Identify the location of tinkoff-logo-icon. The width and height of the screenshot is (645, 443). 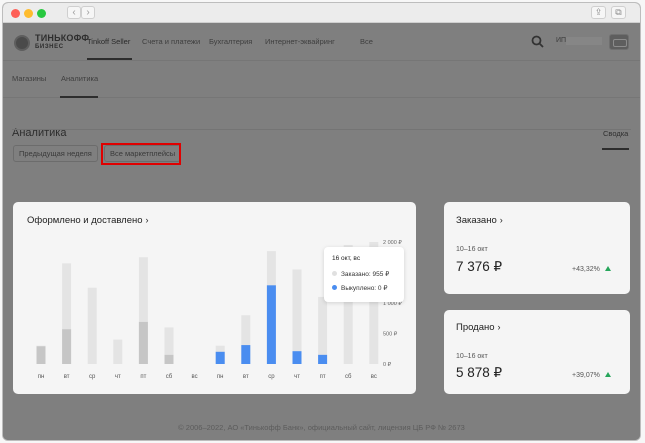
(22, 43).